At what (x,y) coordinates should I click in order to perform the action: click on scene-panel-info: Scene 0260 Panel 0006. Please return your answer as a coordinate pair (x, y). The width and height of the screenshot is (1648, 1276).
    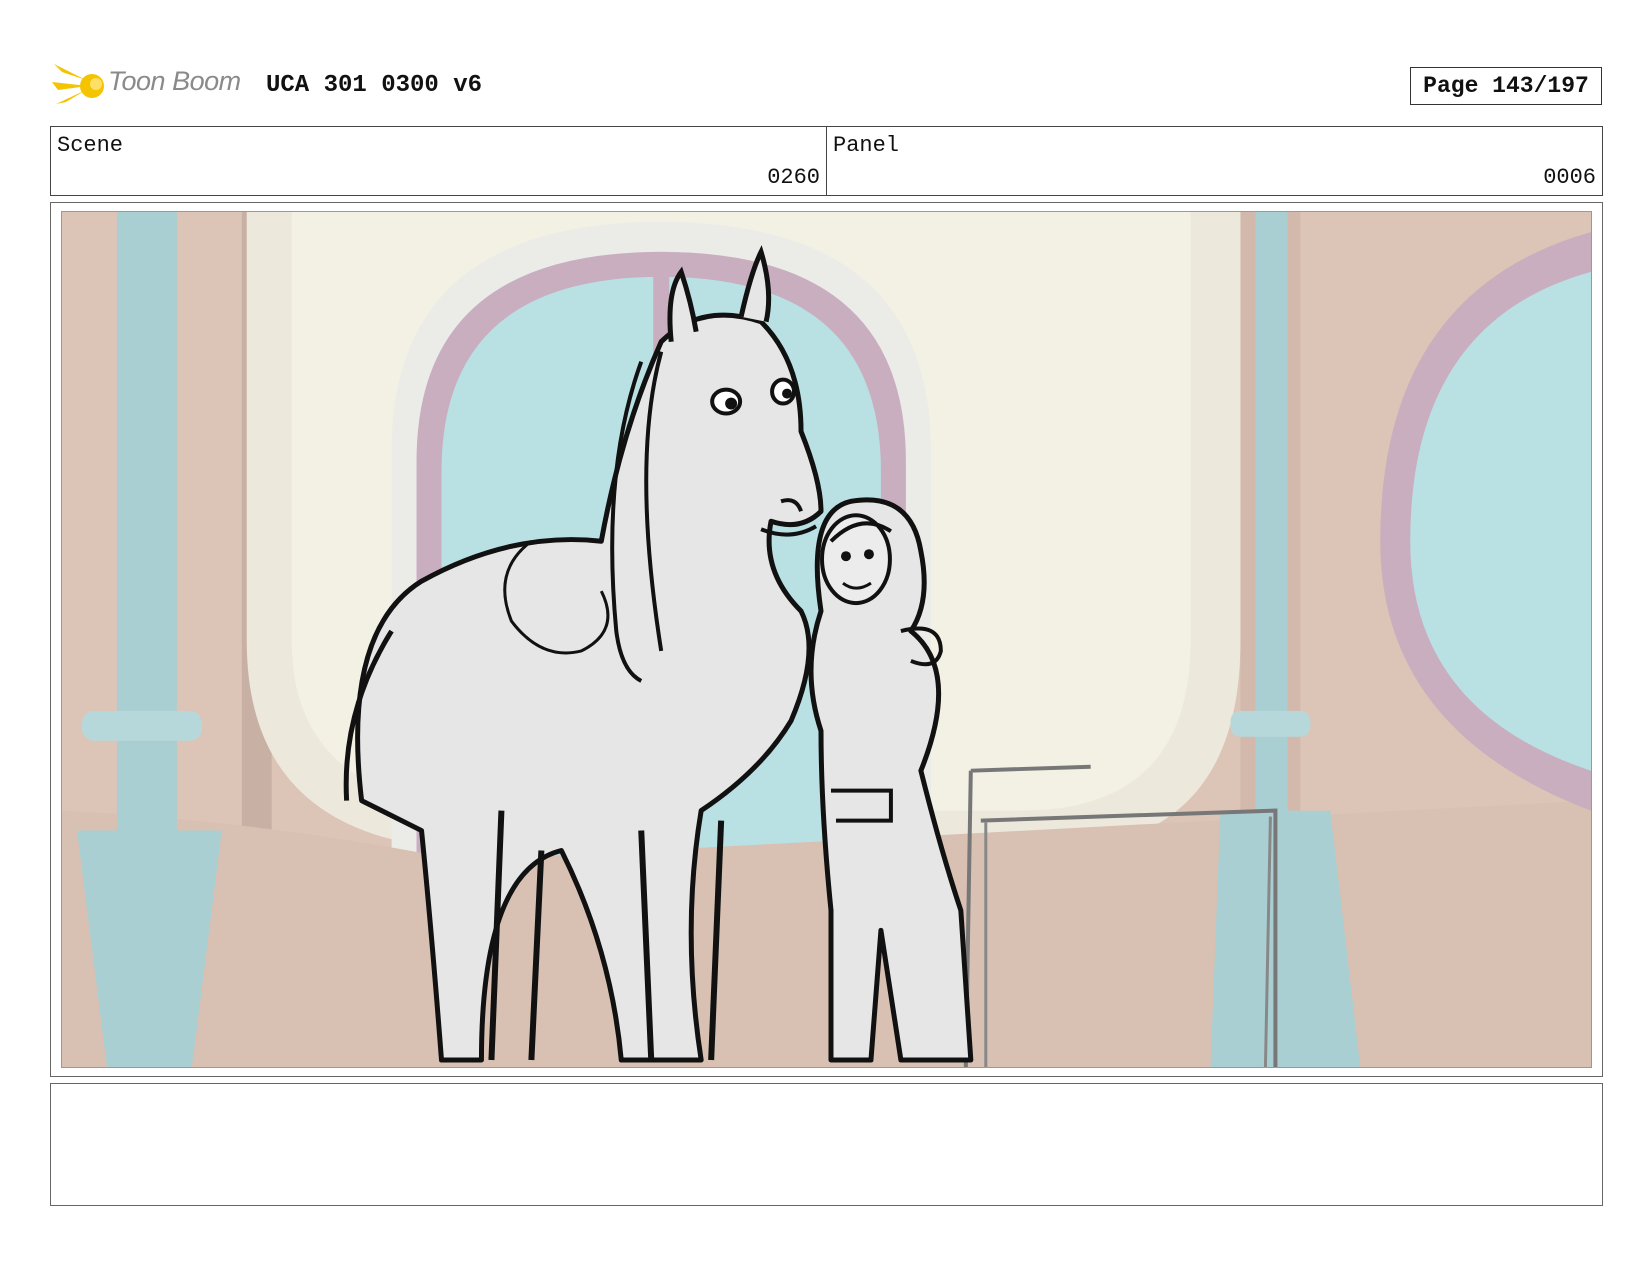
    Looking at the image, I should click on (826, 161).